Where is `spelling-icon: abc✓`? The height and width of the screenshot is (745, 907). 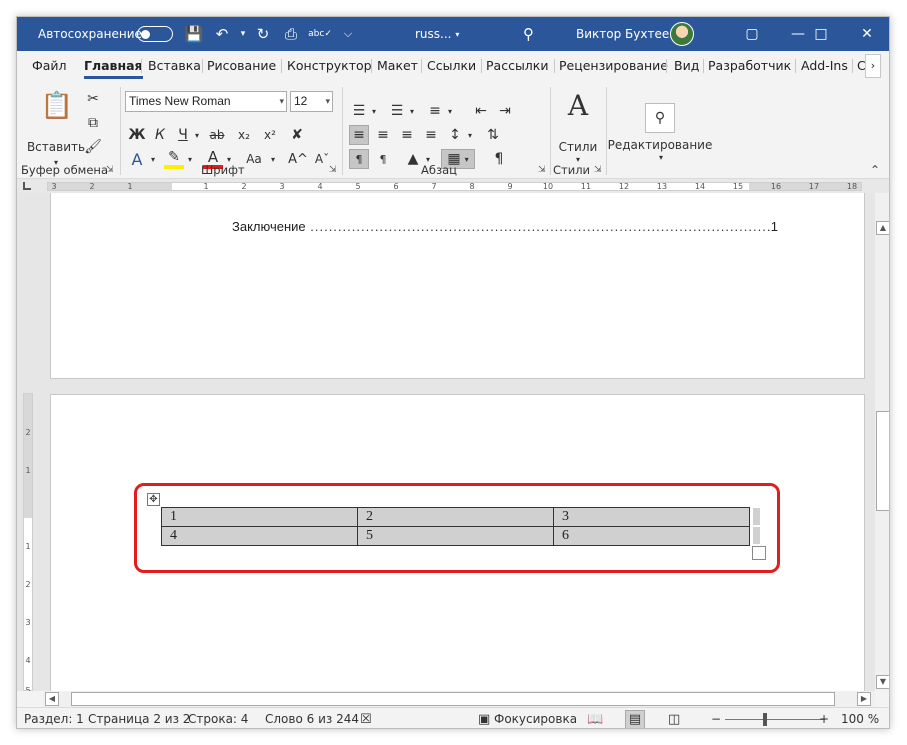
spelling-icon: abc✓ is located at coordinates (320, 34).